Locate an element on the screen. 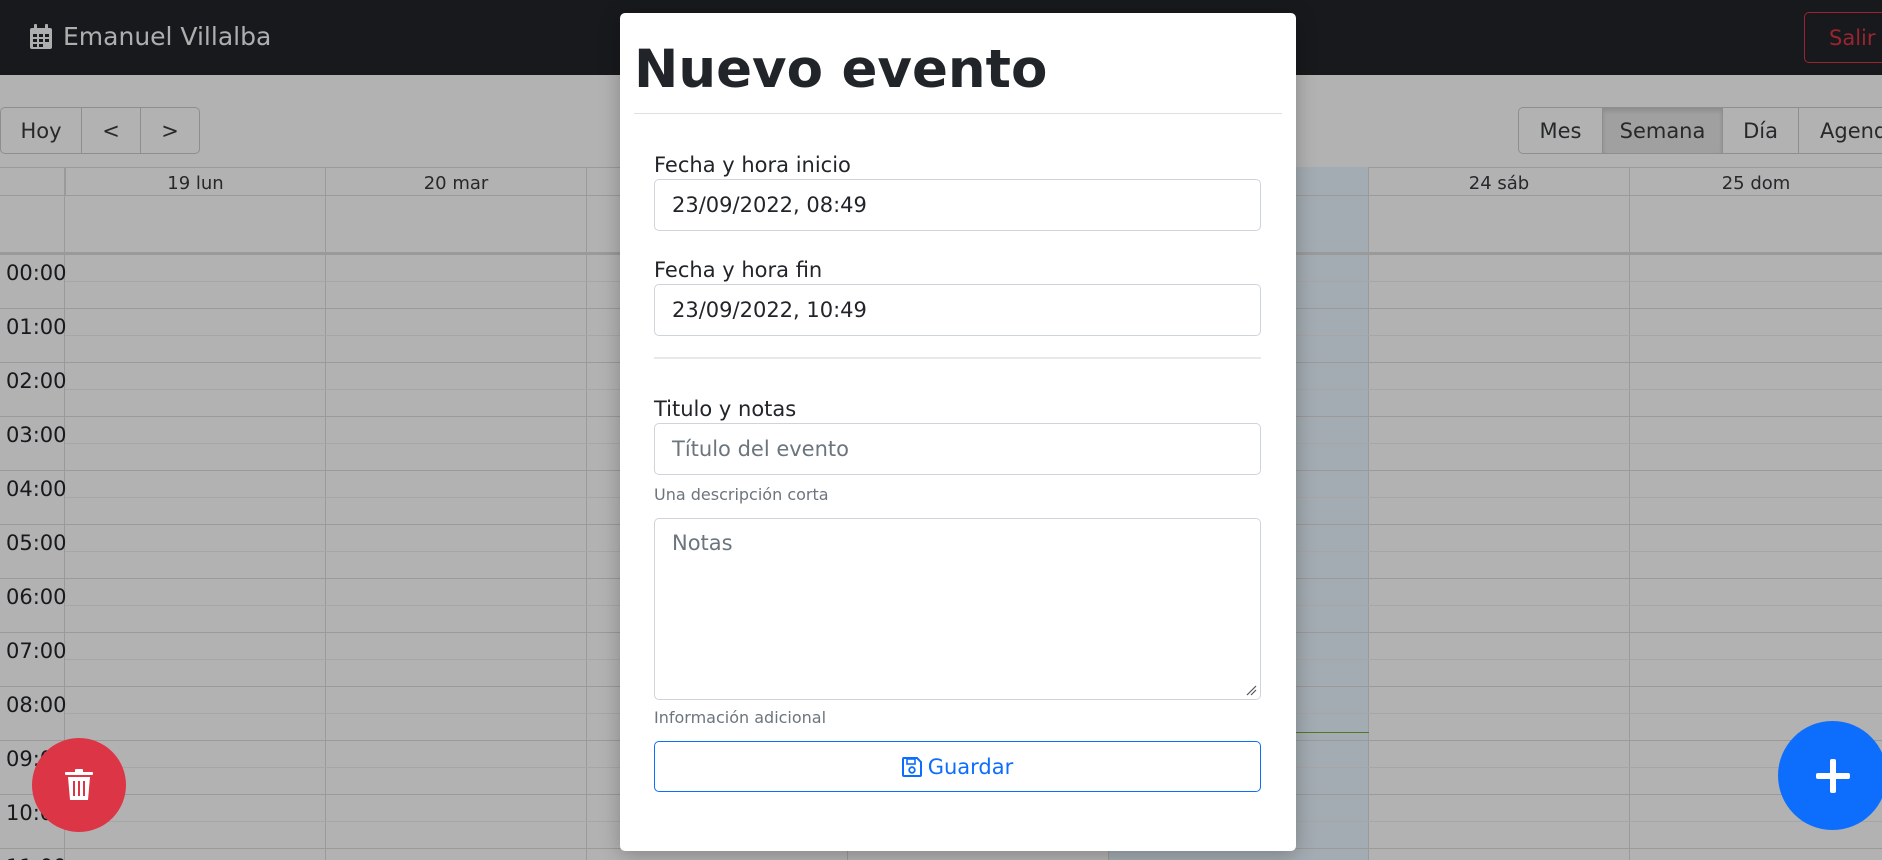  form-divider is located at coordinates (957, 358).